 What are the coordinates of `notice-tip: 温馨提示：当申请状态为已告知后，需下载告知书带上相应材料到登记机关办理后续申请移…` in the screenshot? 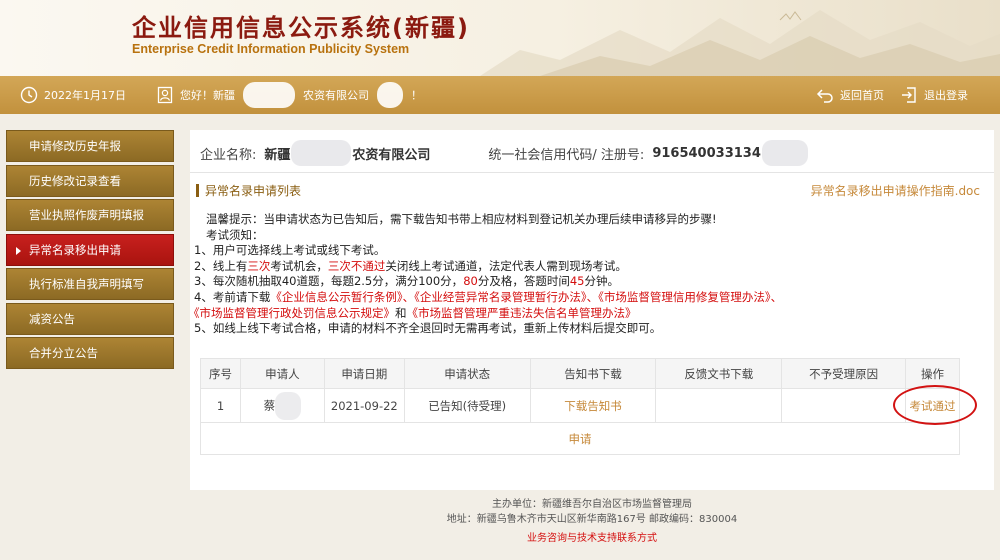 It's located at (461, 219).